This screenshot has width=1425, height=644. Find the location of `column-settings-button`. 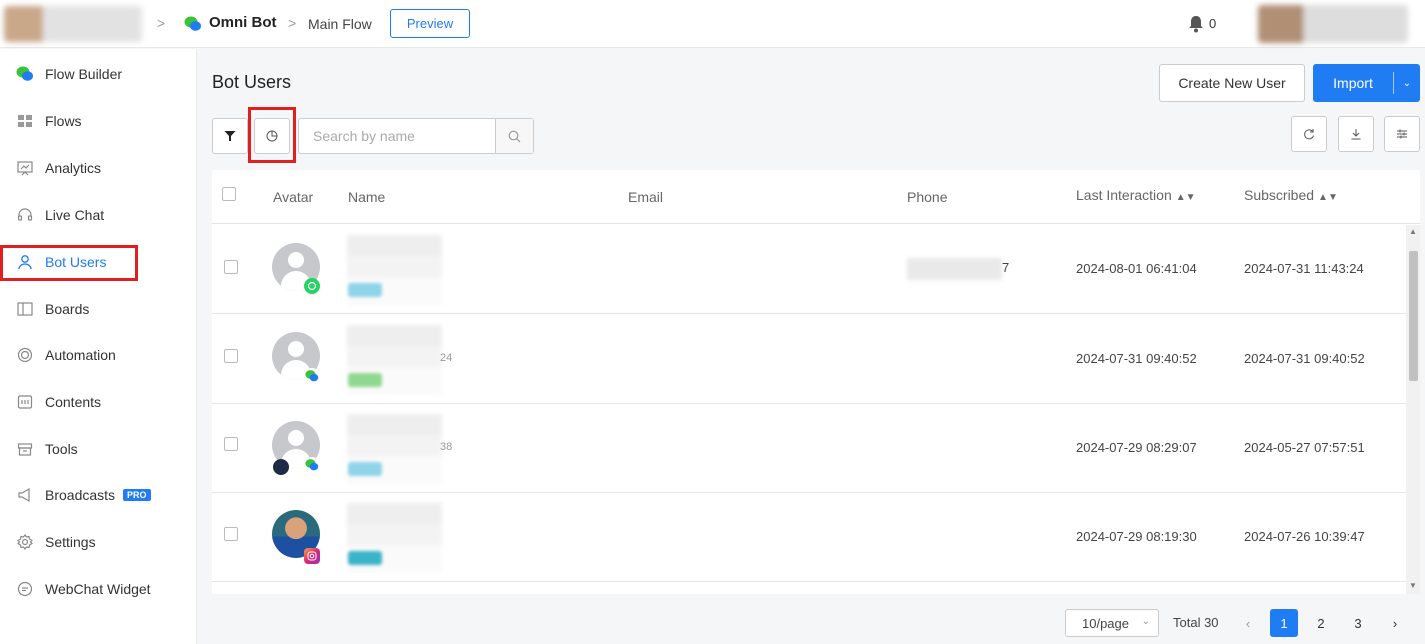

column-settings-button is located at coordinates (1402, 134).